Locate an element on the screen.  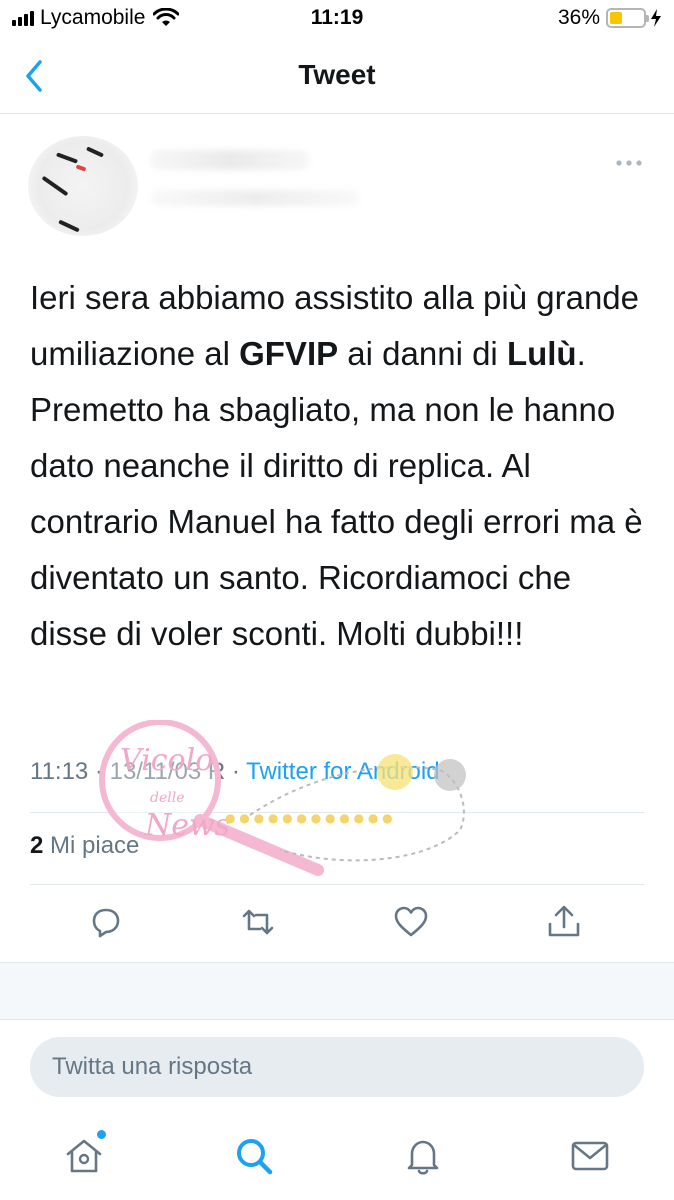
tab-search is located at coordinates (254, 1156).